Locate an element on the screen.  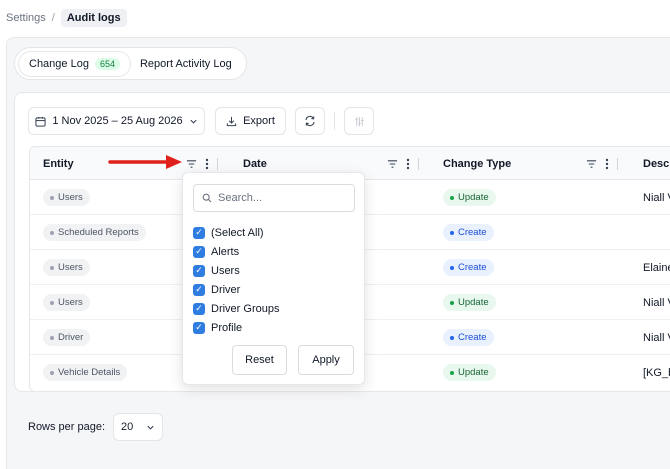
breadcrumb: Settings / Audit logs is located at coordinates (66, 18).